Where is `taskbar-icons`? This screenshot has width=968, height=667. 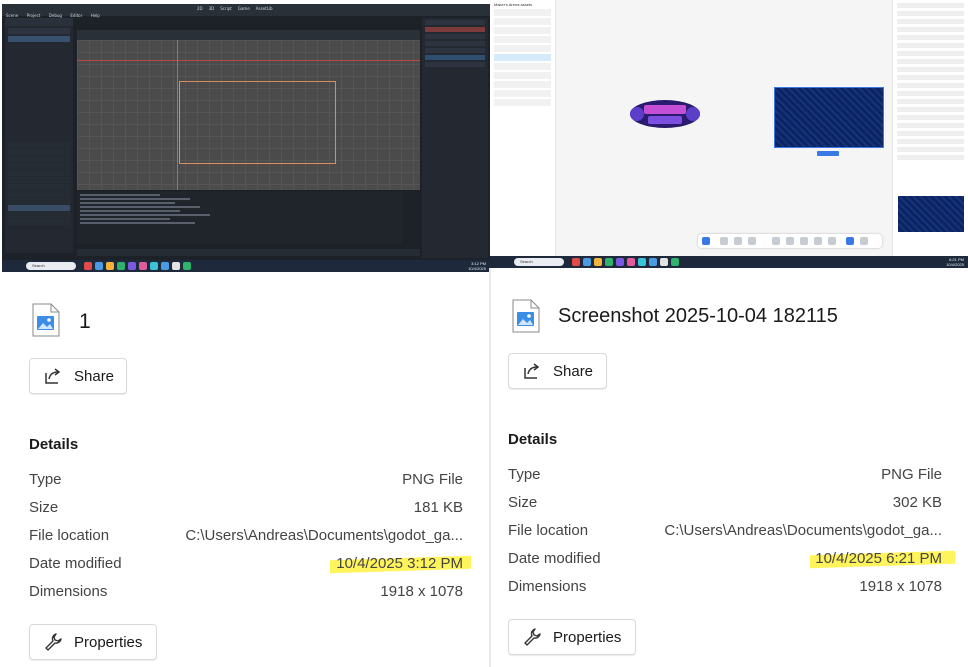 taskbar-icons is located at coordinates (625, 262).